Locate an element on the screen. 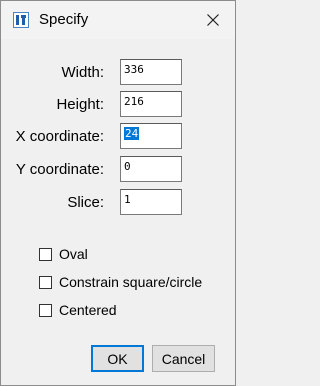 This screenshot has width=320, height=386. x-coordinate-label: X coordinate: is located at coordinates (59, 136).